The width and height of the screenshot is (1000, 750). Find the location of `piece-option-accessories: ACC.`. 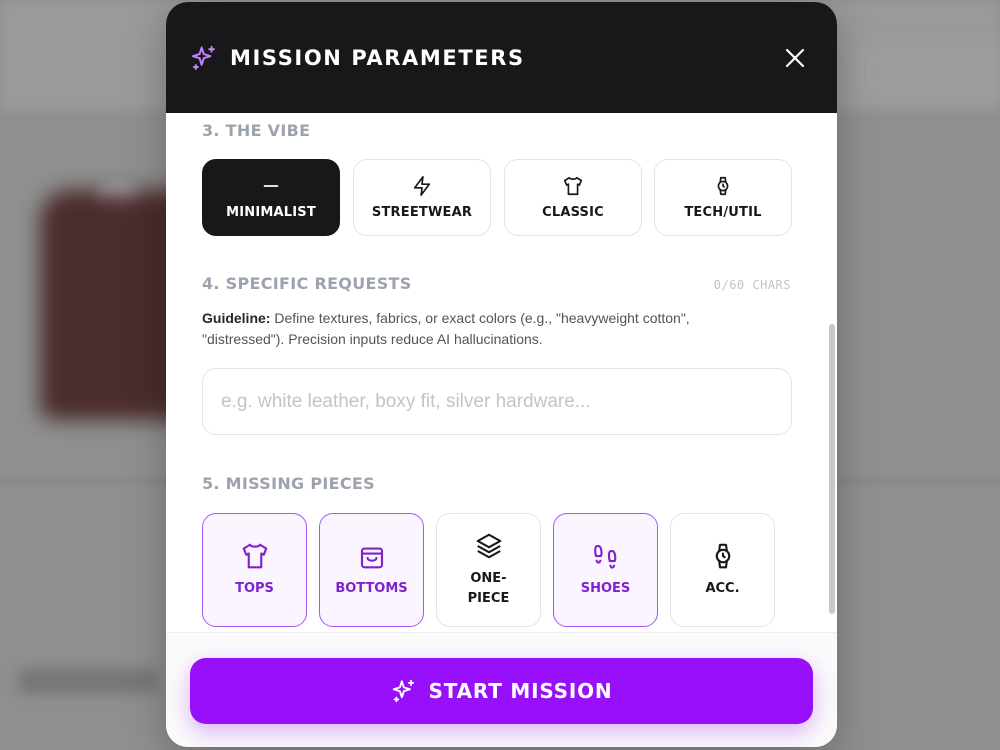

piece-option-accessories: ACC. is located at coordinates (722, 570).